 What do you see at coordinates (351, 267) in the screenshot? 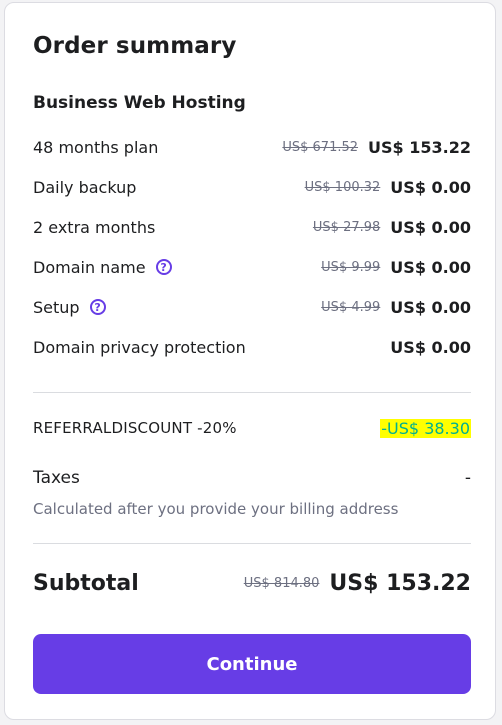
I see `original-price: US$ 9.99` at bounding box center [351, 267].